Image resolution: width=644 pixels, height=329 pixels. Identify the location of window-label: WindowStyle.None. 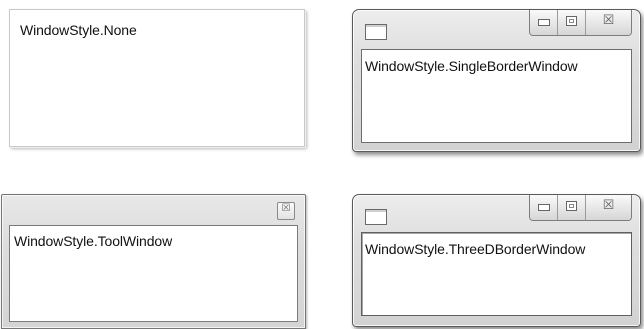
(78, 30).